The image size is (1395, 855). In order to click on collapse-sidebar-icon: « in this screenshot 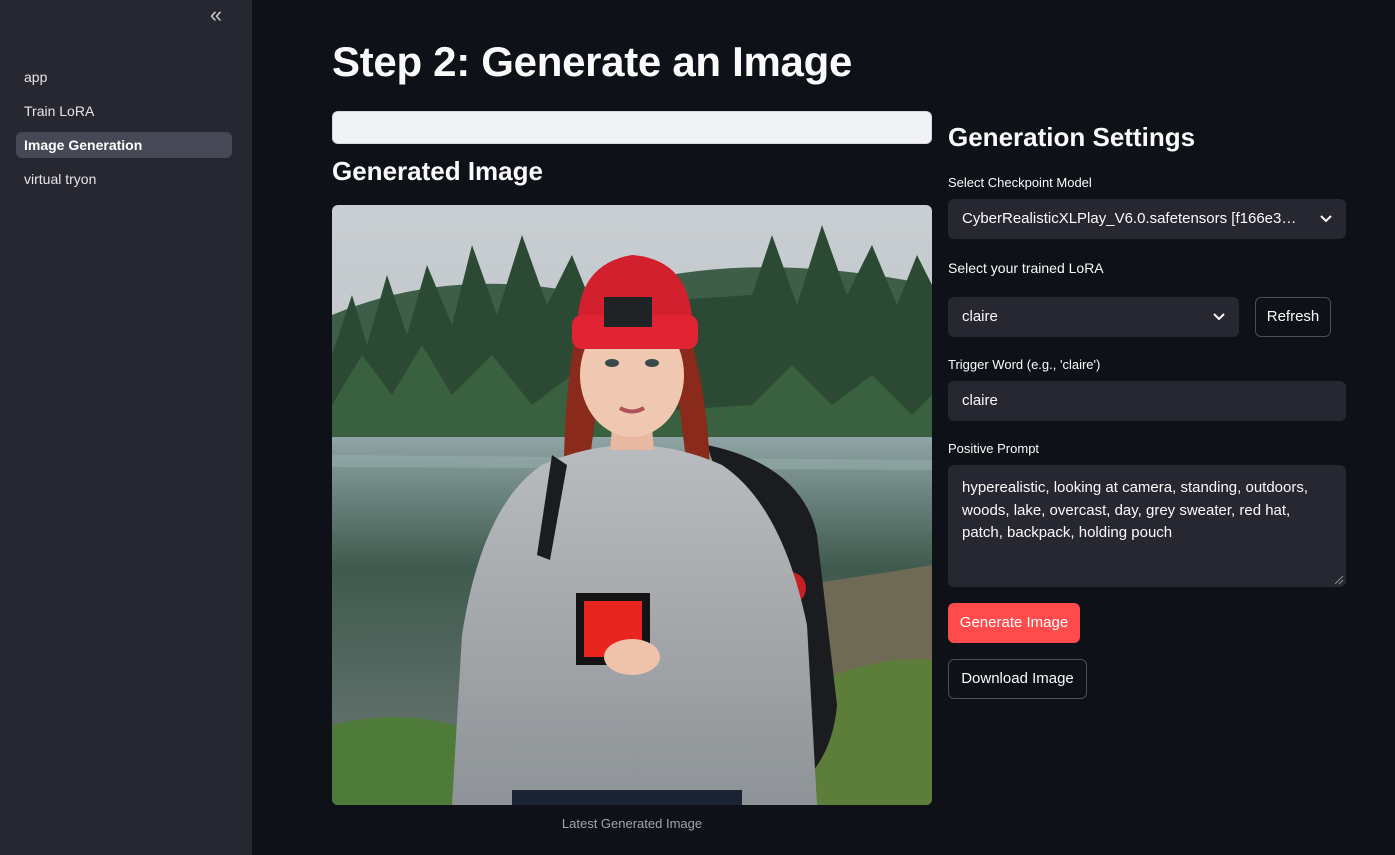, I will do `click(216, 15)`.